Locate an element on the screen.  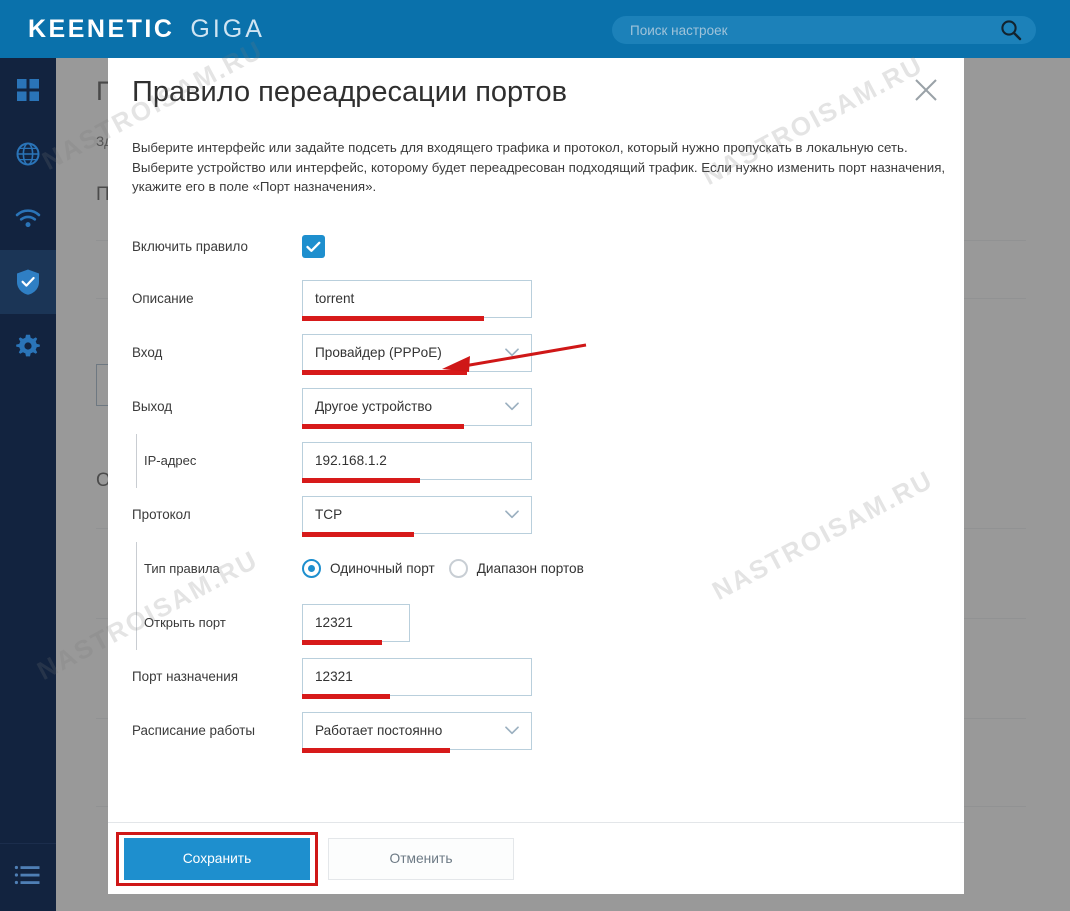
radio-port-range-label: Диапазон портов is located at coordinates (530, 568).